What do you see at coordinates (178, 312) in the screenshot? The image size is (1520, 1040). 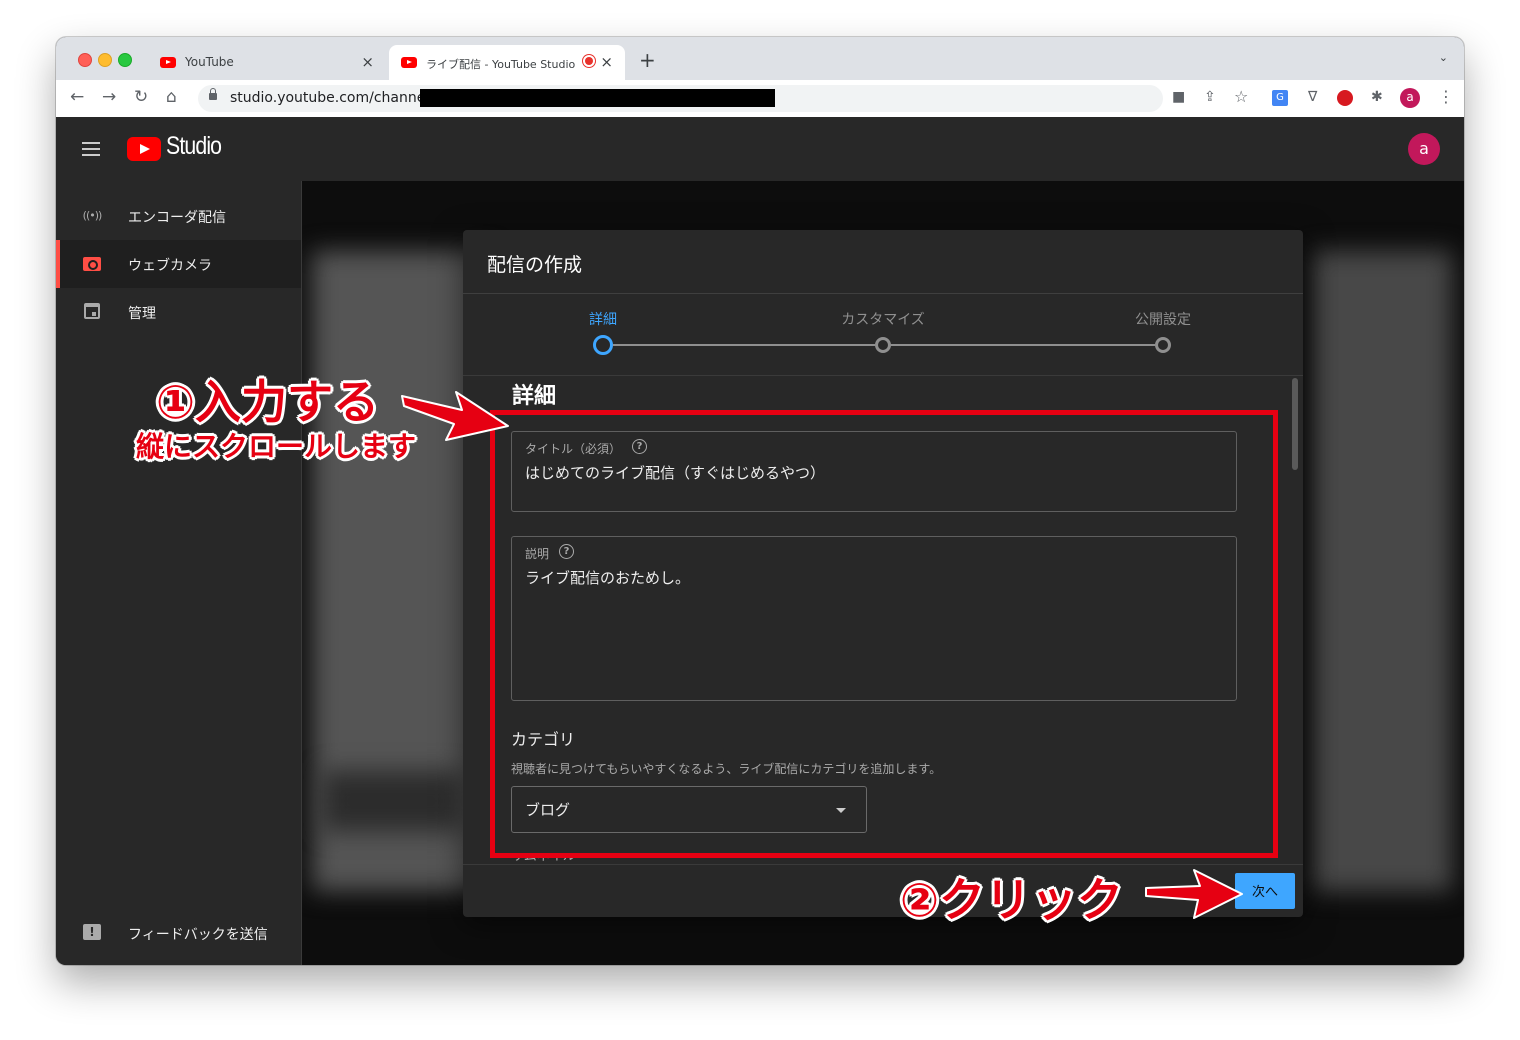 I see `sidebar-item-manage: 管理` at bounding box center [178, 312].